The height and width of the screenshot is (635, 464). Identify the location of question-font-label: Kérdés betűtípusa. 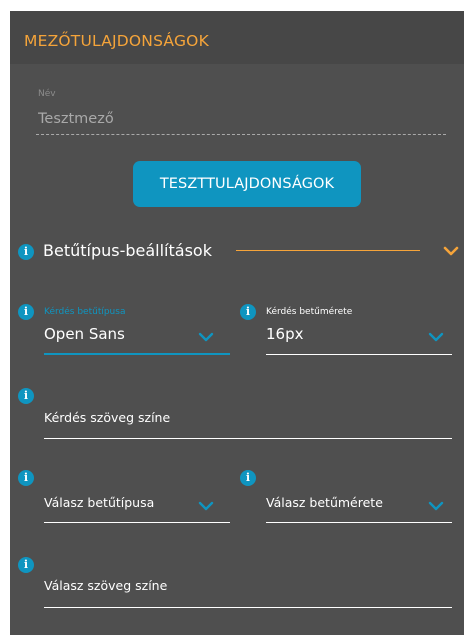
(85, 312).